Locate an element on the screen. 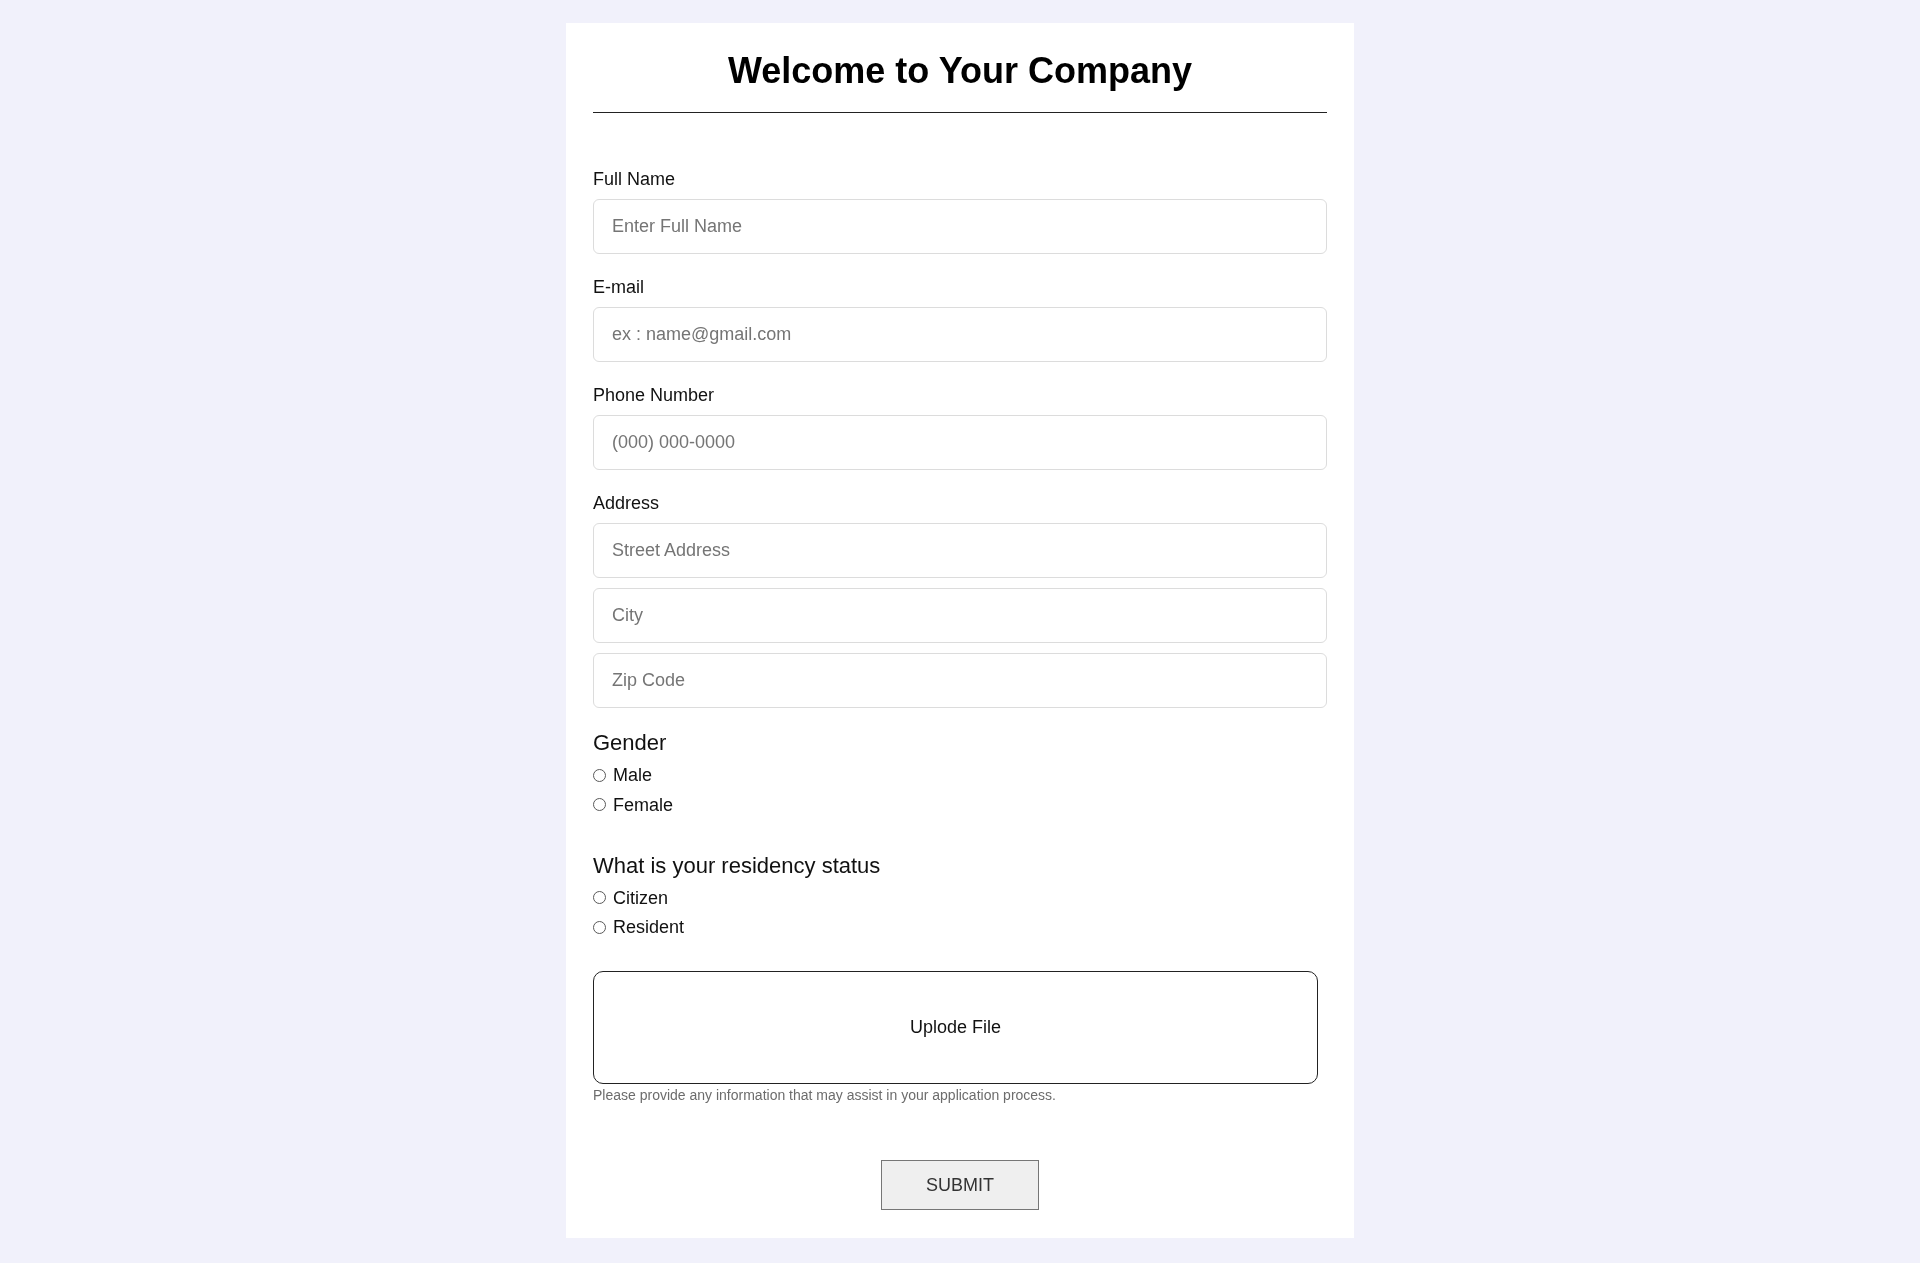 This screenshot has height=1263, width=1920. text-field: ex : name@gmail.com is located at coordinates (960, 334).